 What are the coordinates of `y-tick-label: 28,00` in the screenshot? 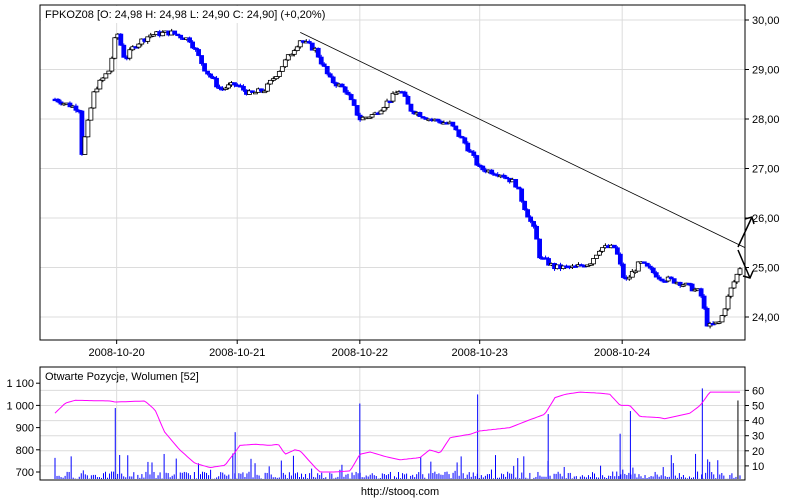 It's located at (766, 120).